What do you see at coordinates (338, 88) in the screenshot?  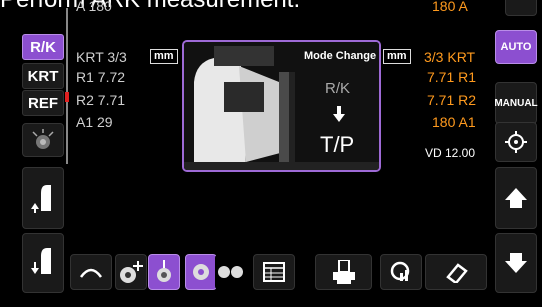 I see `from-mode-label: R/K` at bounding box center [338, 88].